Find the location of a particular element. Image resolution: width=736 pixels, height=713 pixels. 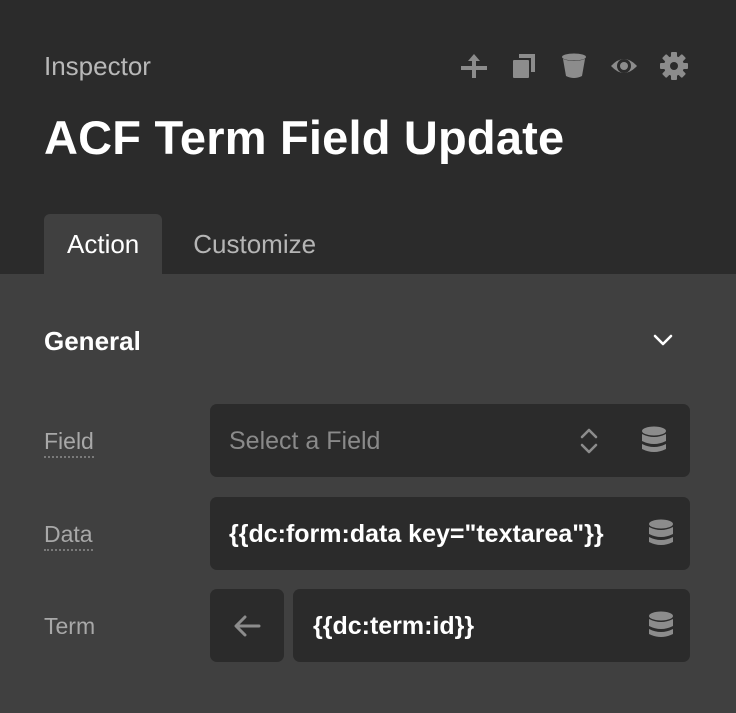

field-select: Select a Field is located at coordinates (450, 440).